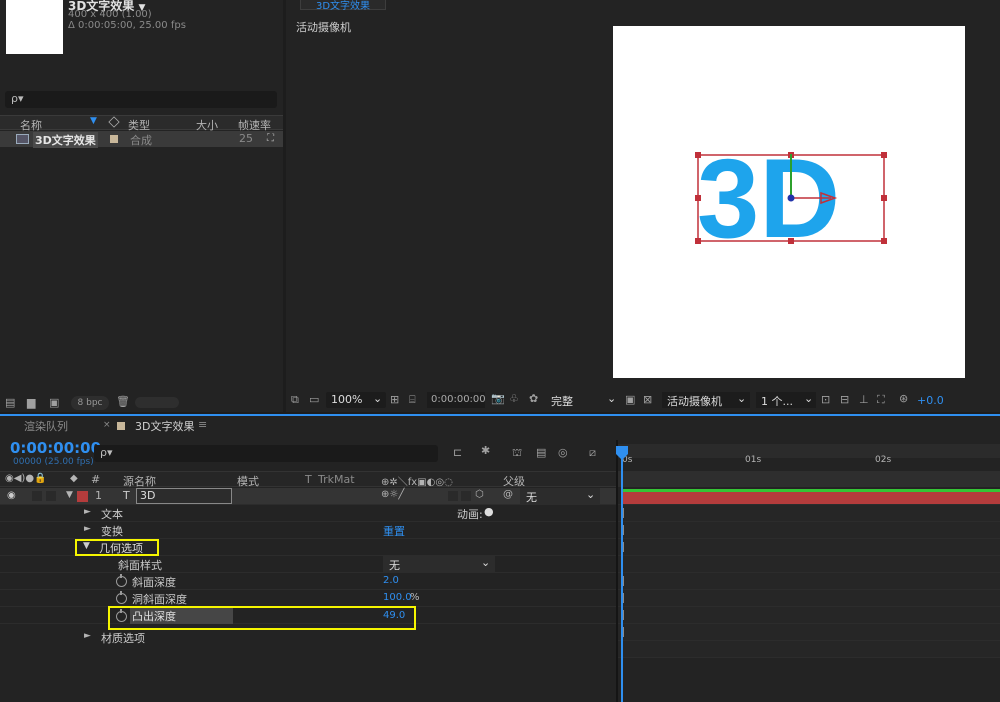 The height and width of the screenshot is (702, 1000). What do you see at coordinates (202, 424) in the screenshot?
I see `tab-menu-icon: ≡` at bounding box center [202, 424].